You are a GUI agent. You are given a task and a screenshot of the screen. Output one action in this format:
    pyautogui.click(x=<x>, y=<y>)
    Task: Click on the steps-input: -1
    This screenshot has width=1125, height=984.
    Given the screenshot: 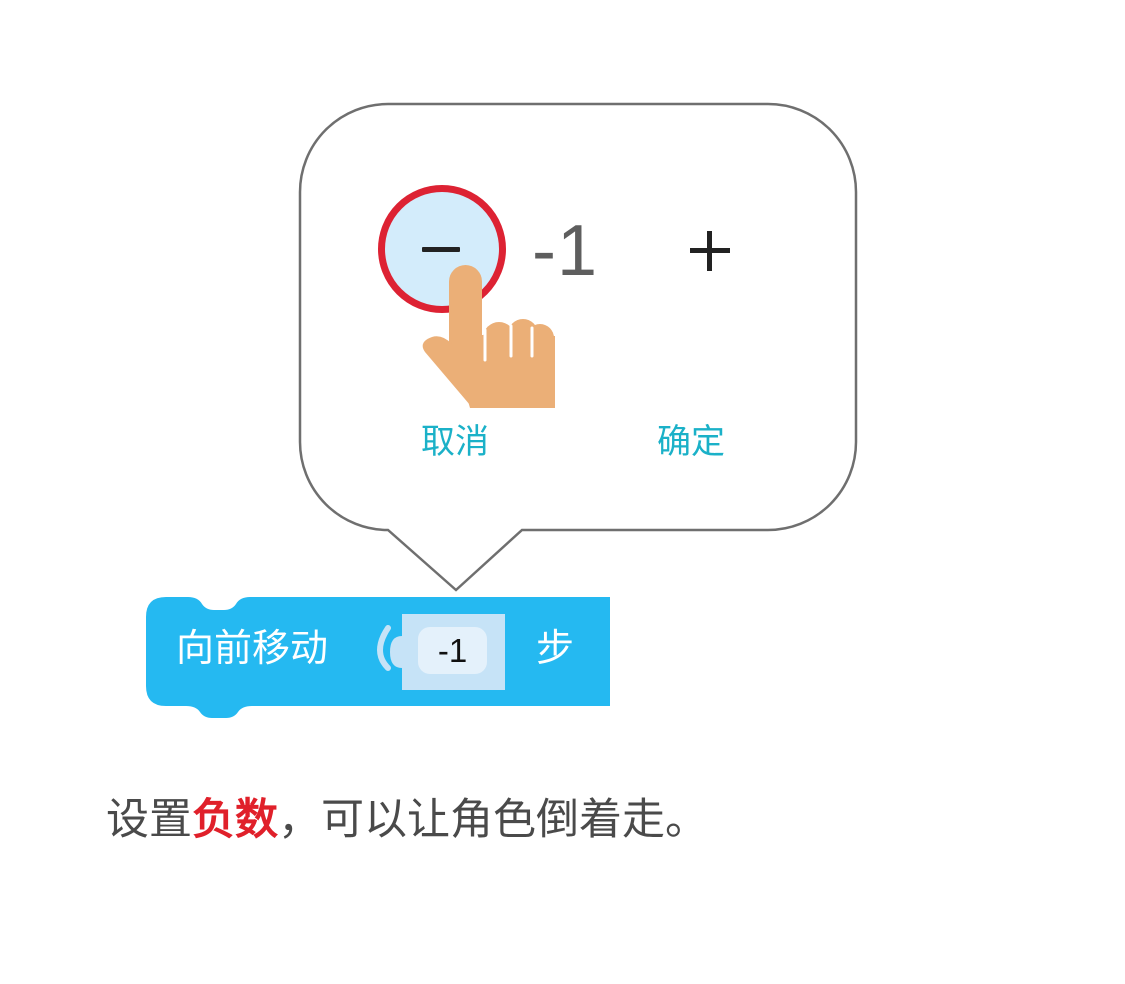 What is the action you would take?
    pyautogui.click(x=452, y=650)
    